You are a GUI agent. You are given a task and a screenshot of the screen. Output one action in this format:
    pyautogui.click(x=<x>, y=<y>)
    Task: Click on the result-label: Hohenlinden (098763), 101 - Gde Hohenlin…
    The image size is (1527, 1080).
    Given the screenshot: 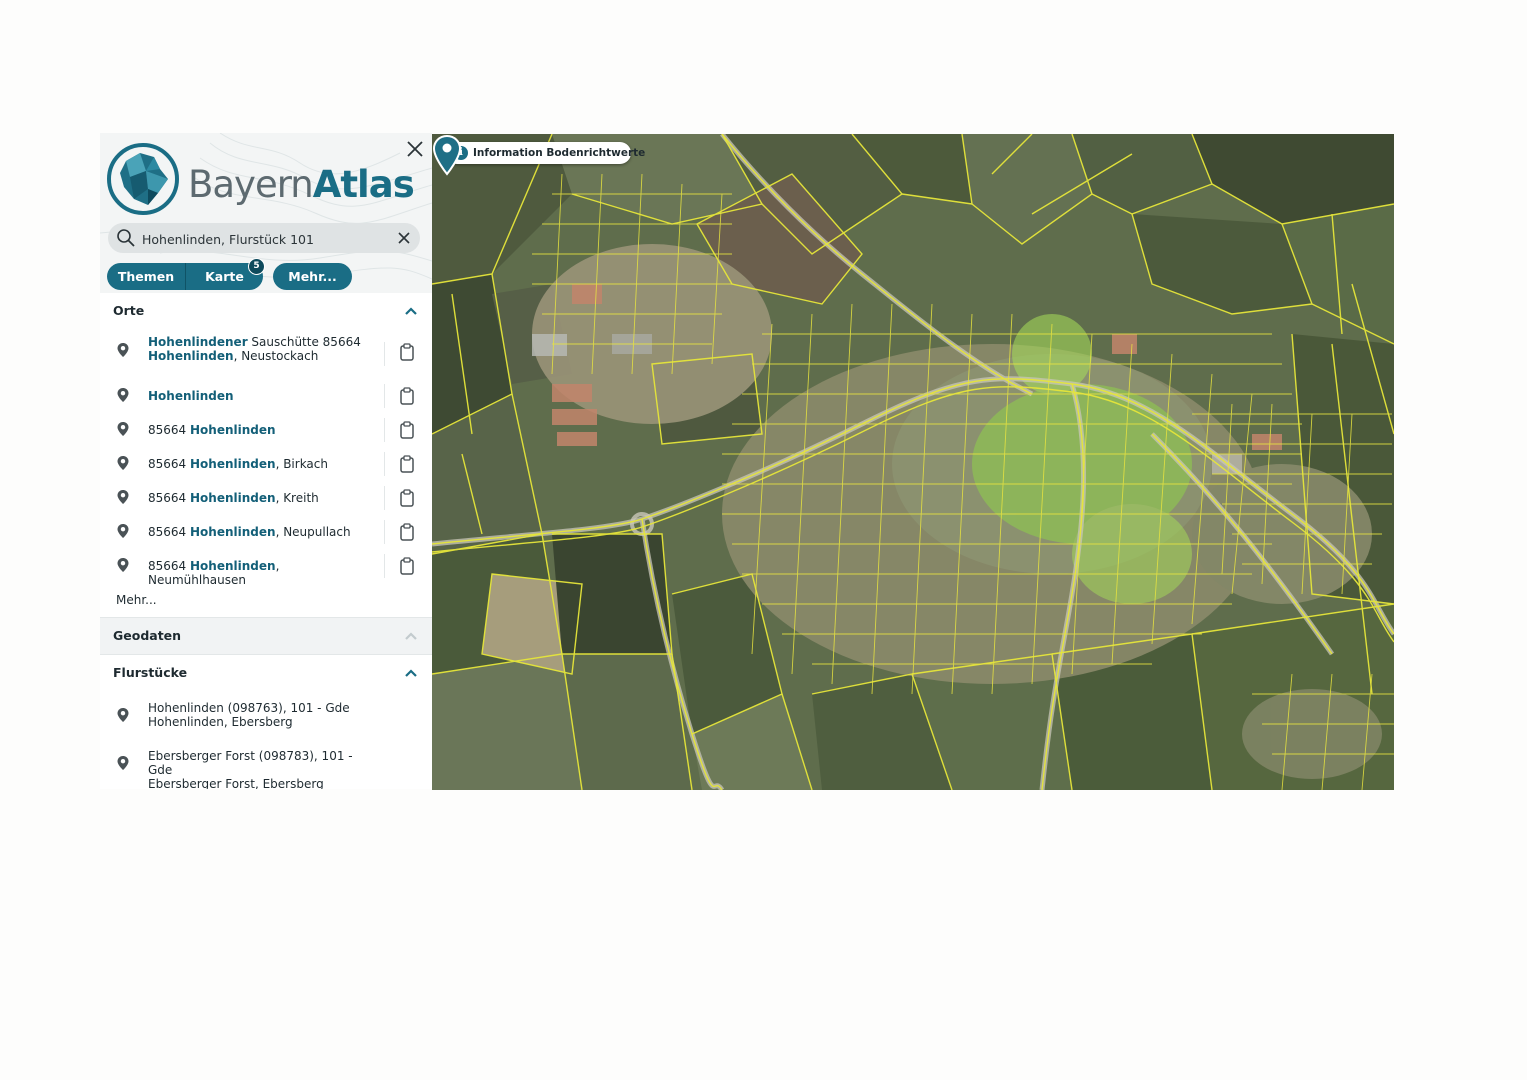 What is the action you would take?
    pyautogui.click(x=263, y=715)
    